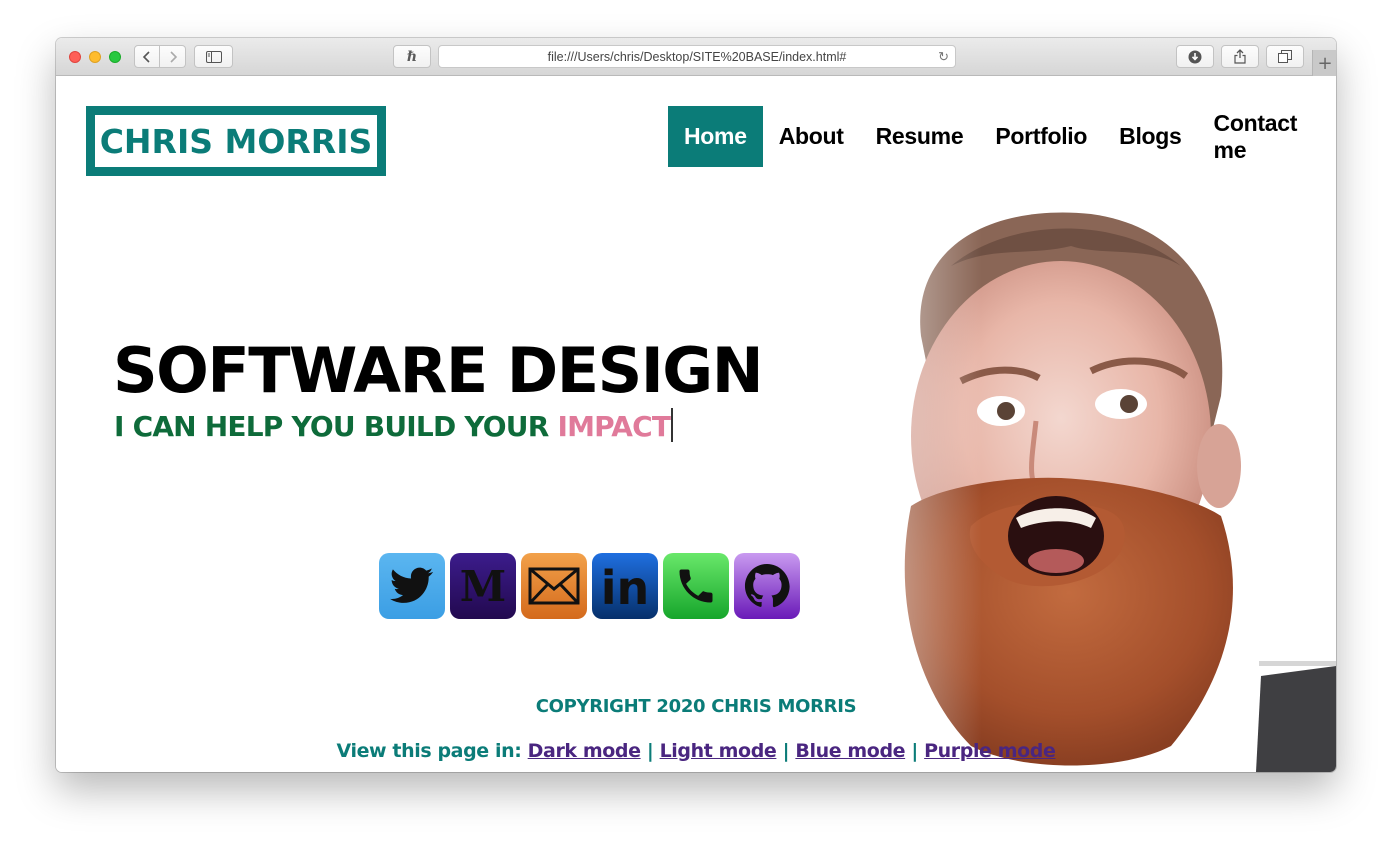 The image size is (1392, 847). I want to click on dark-mode-link: Dark mode, so click(584, 751).